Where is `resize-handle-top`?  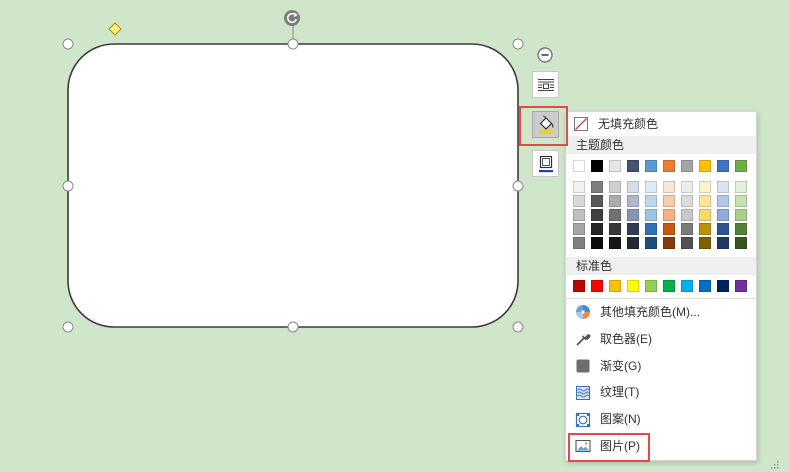
resize-handle-top is located at coordinates (293, 44).